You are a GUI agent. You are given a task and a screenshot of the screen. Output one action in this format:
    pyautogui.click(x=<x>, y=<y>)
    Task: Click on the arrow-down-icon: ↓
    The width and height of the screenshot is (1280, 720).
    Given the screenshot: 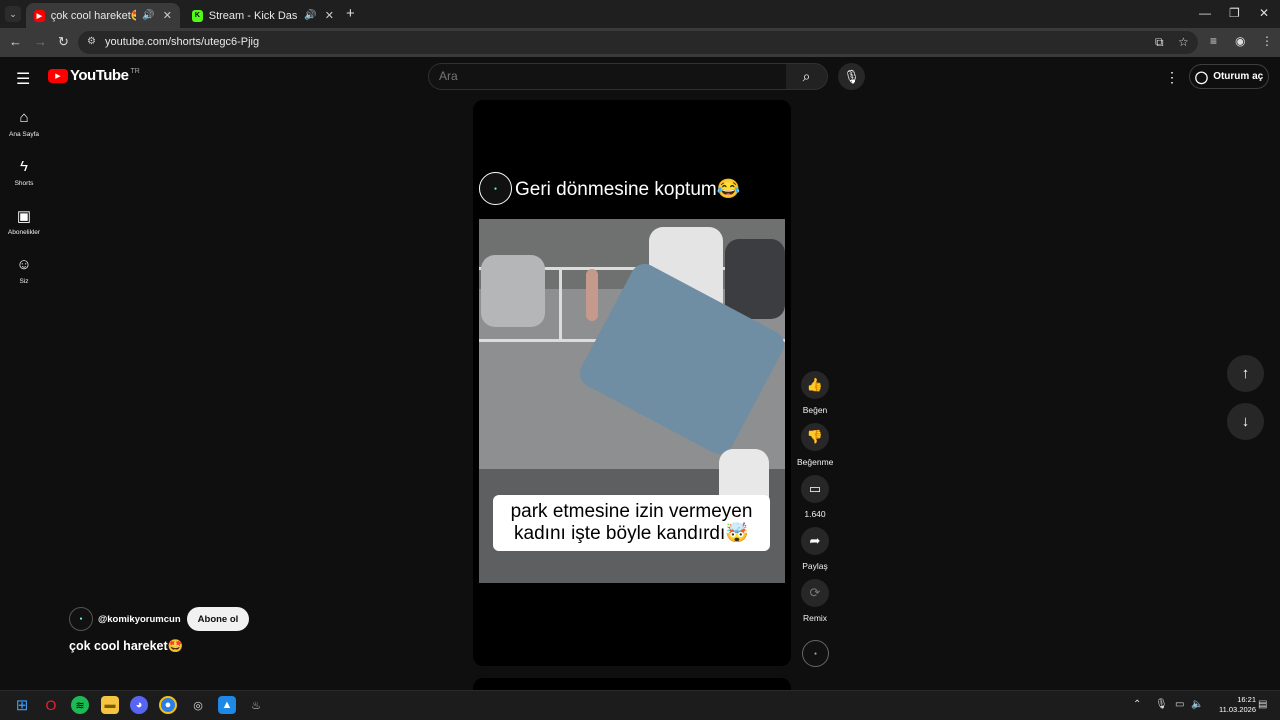 What is the action you would take?
    pyautogui.click(x=1245, y=421)
    